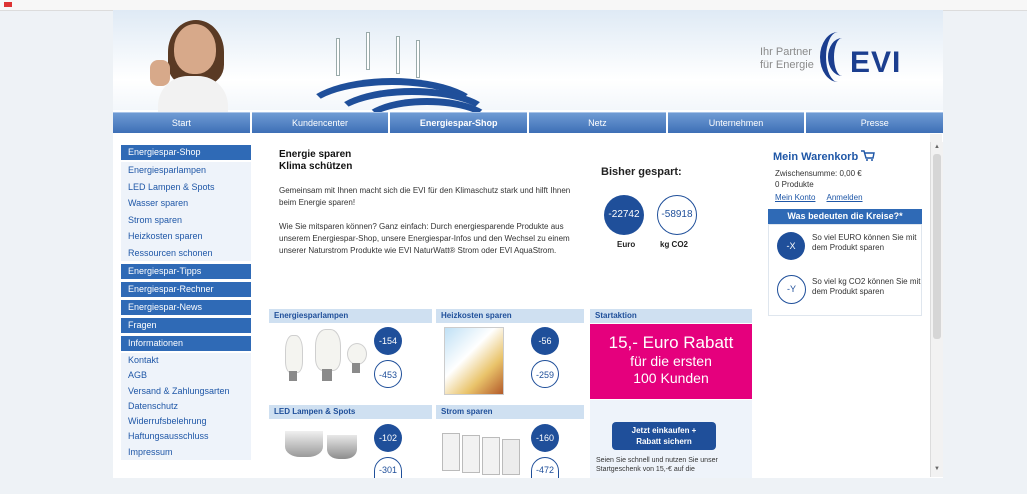  What do you see at coordinates (186, 325) in the screenshot?
I see `sidebar-head-fragen: Fragen` at bounding box center [186, 325].